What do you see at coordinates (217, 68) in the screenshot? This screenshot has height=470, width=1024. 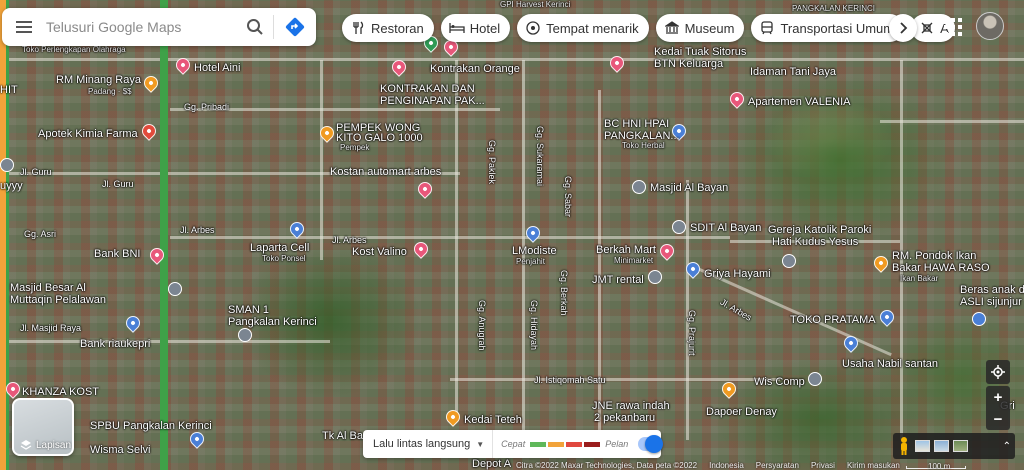 I see `place-label: Hotel Aini` at bounding box center [217, 68].